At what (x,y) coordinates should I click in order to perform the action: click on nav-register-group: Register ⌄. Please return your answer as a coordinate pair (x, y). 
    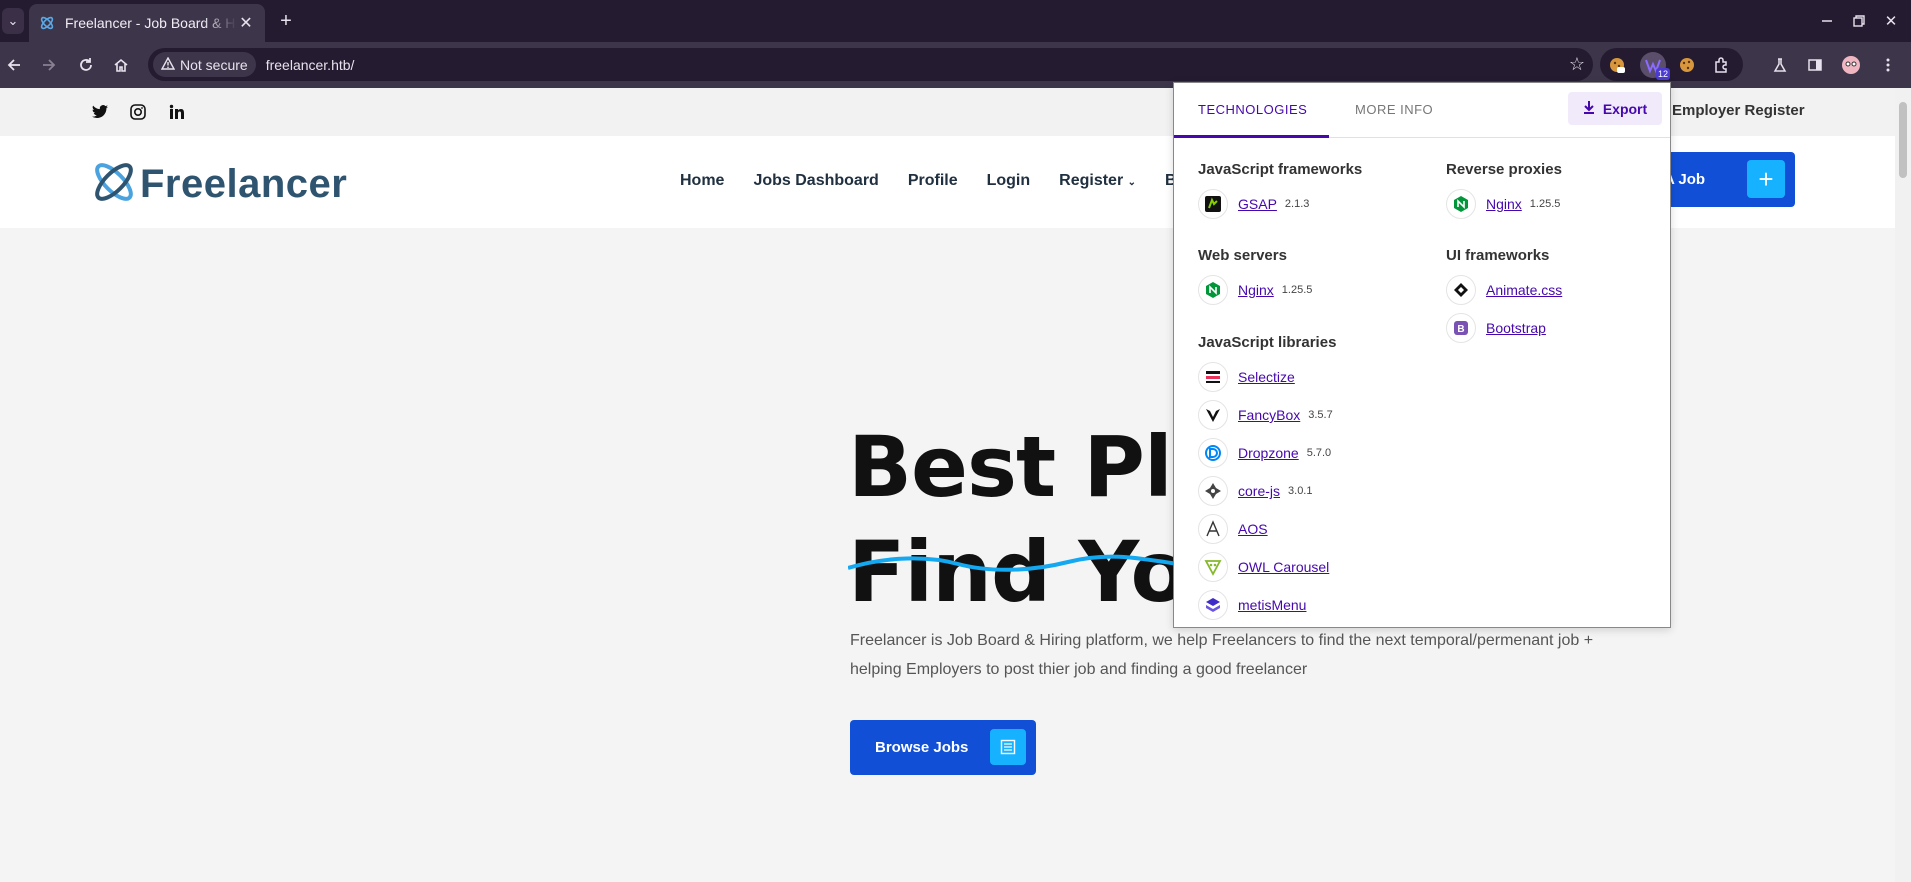
    Looking at the image, I should click on (1097, 181).